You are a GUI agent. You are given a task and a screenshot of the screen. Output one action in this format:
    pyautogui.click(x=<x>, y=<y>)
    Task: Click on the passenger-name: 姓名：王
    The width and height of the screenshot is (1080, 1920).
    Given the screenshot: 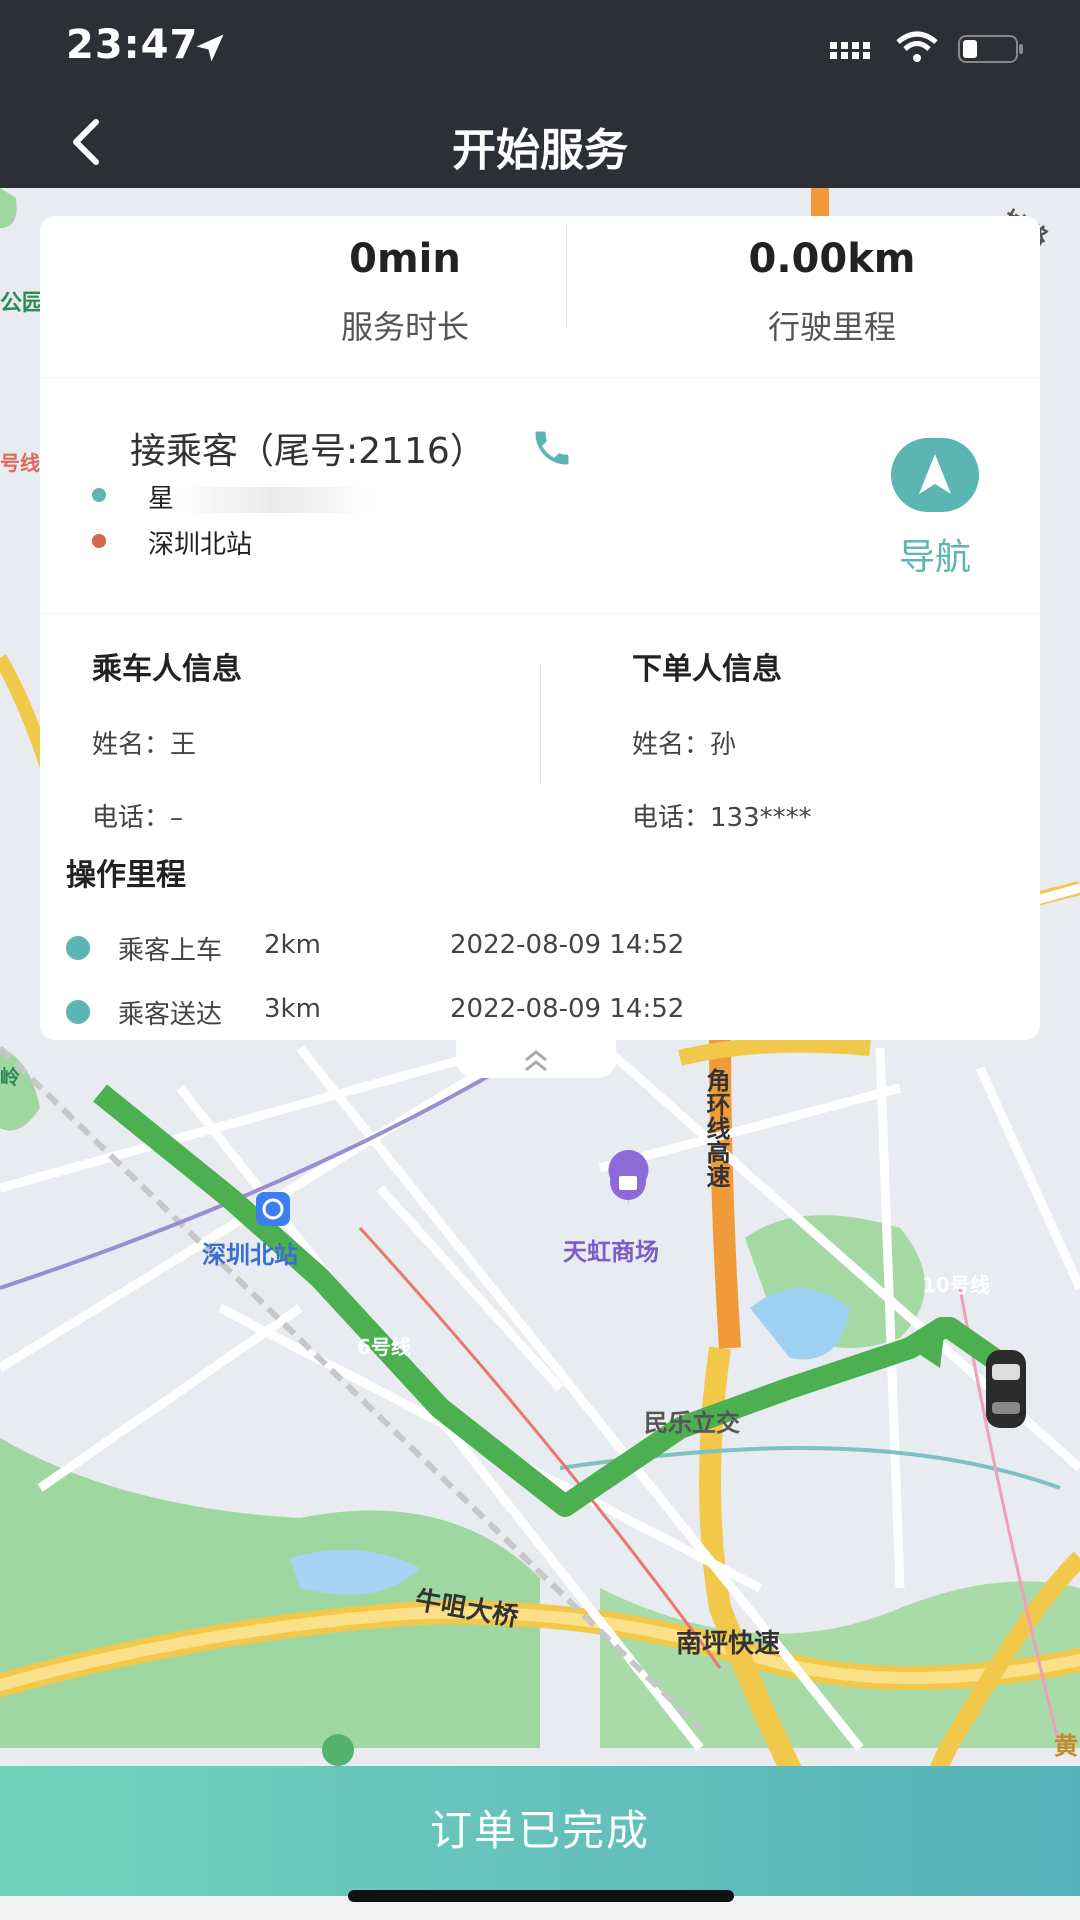 What is the action you would take?
    pyautogui.click(x=302, y=742)
    